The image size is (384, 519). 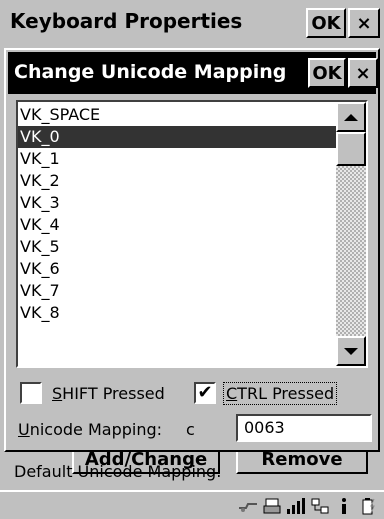 I want to click on scroll-down-button, so click(x=351, y=351).